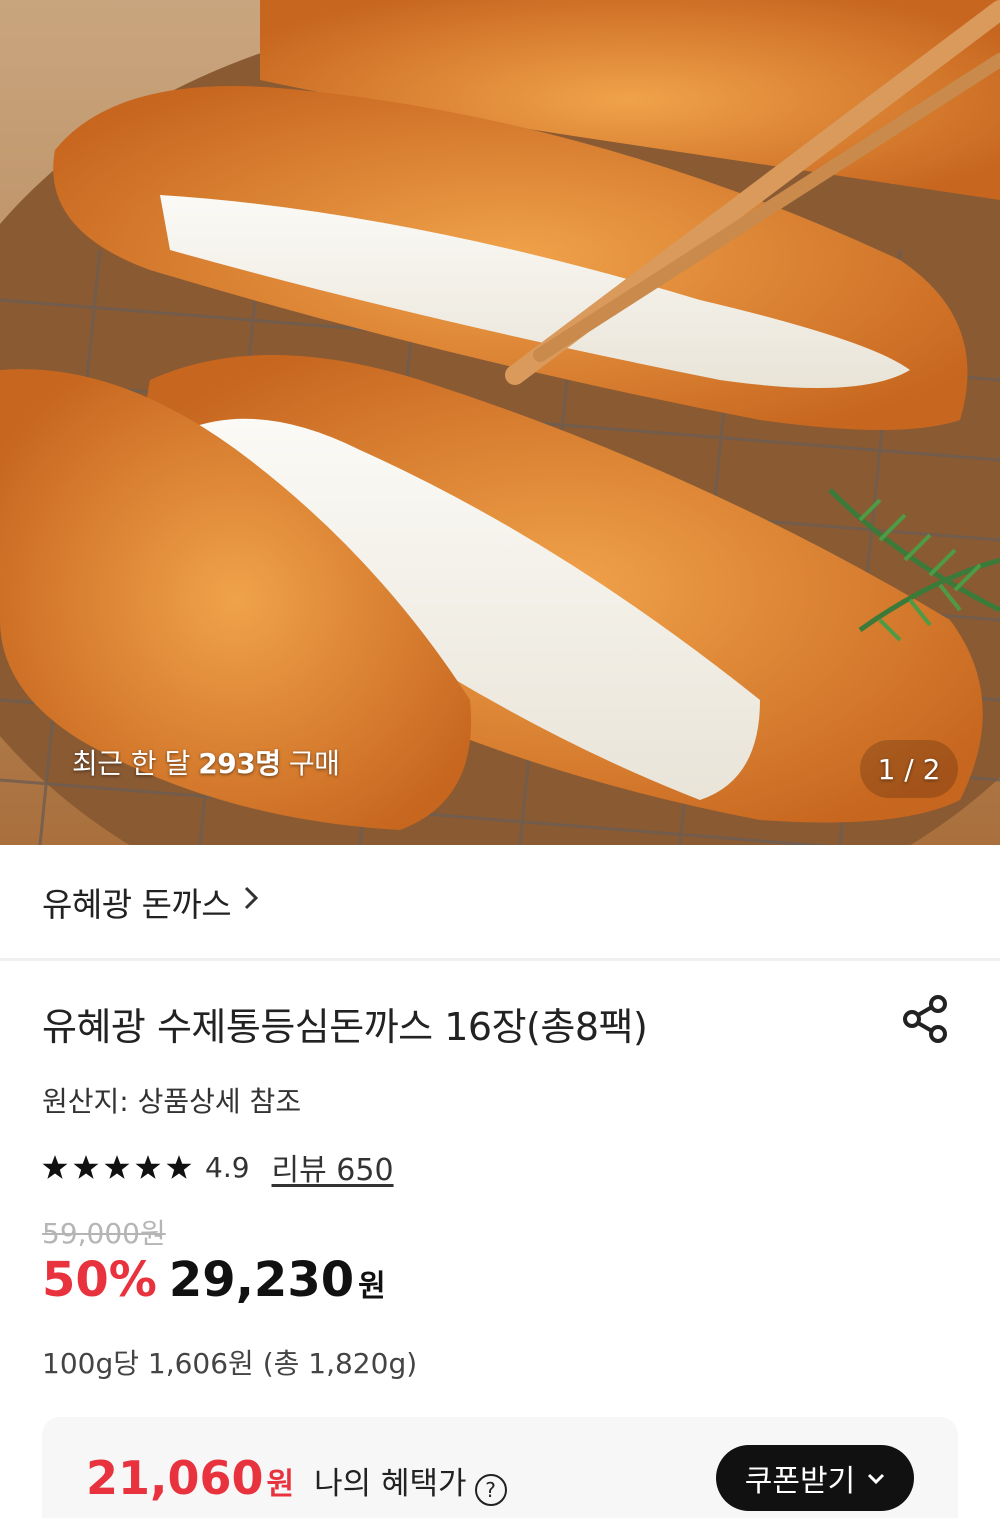 Image resolution: width=1000 pixels, height=1518 pixels. What do you see at coordinates (926, 1019) in the screenshot?
I see `share-icon` at bounding box center [926, 1019].